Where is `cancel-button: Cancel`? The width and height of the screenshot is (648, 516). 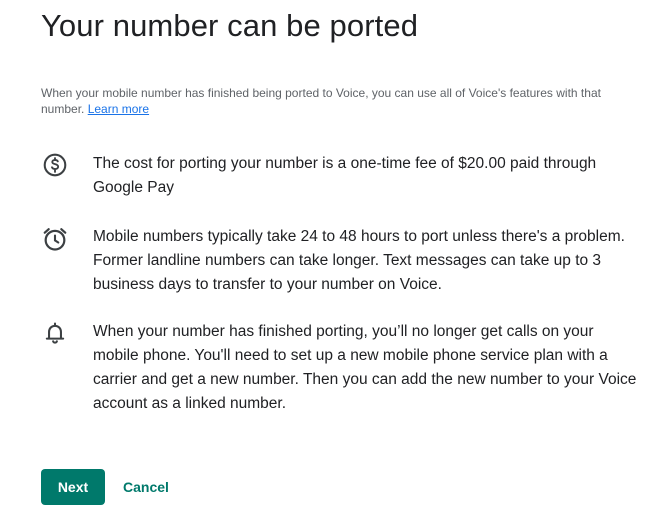
cancel-button: Cancel is located at coordinates (146, 487).